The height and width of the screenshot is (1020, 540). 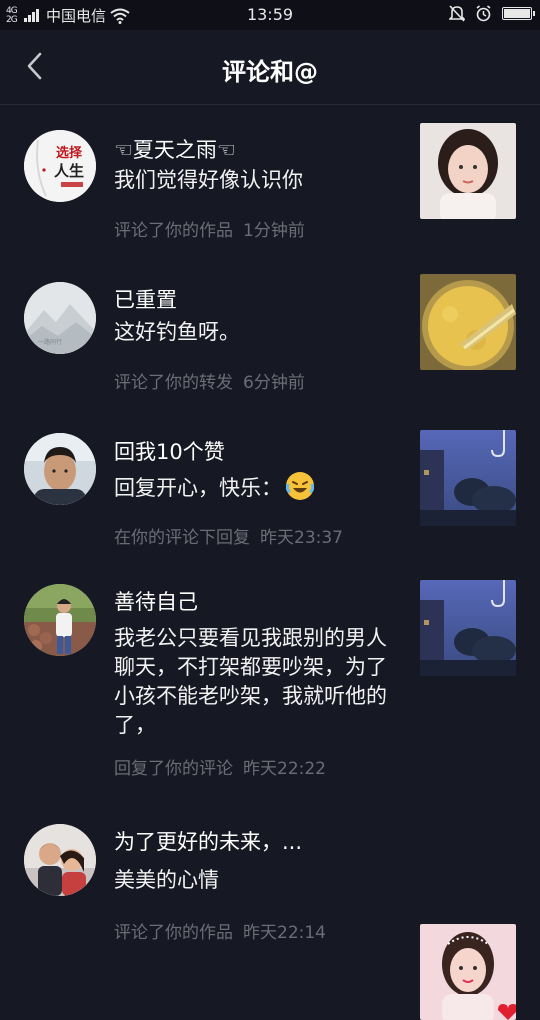 What do you see at coordinates (173, 769) in the screenshot?
I see `action-text: 回复了你的评论` at bounding box center [173, 769].